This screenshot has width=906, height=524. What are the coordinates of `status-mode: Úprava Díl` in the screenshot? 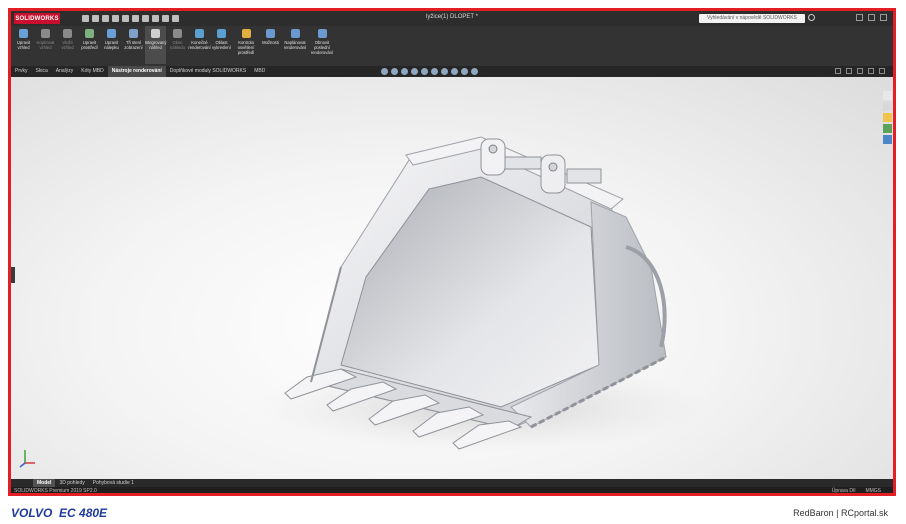 It's located at (843, 491).